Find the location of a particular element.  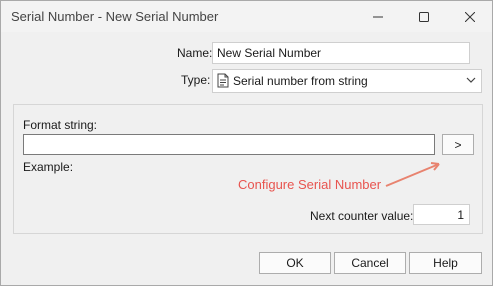

maximize-button is located at coordinates (424, 16).